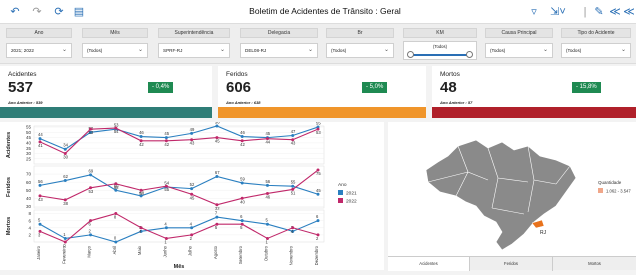  I want to click on tab-mortos: Mortos, so click(594, 264).